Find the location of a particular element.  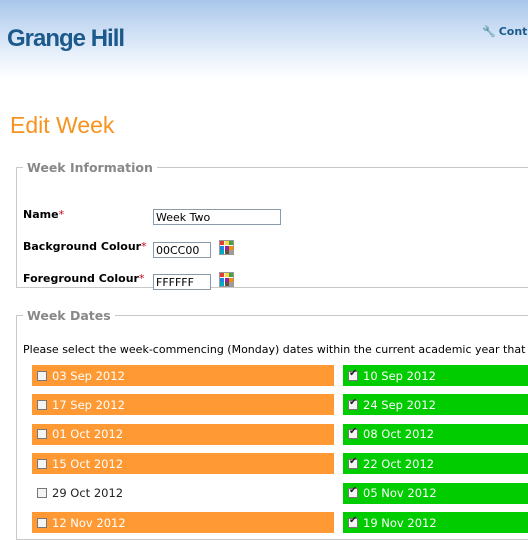

background-colour-label: Background Colour is located at coordinates (82, 246).